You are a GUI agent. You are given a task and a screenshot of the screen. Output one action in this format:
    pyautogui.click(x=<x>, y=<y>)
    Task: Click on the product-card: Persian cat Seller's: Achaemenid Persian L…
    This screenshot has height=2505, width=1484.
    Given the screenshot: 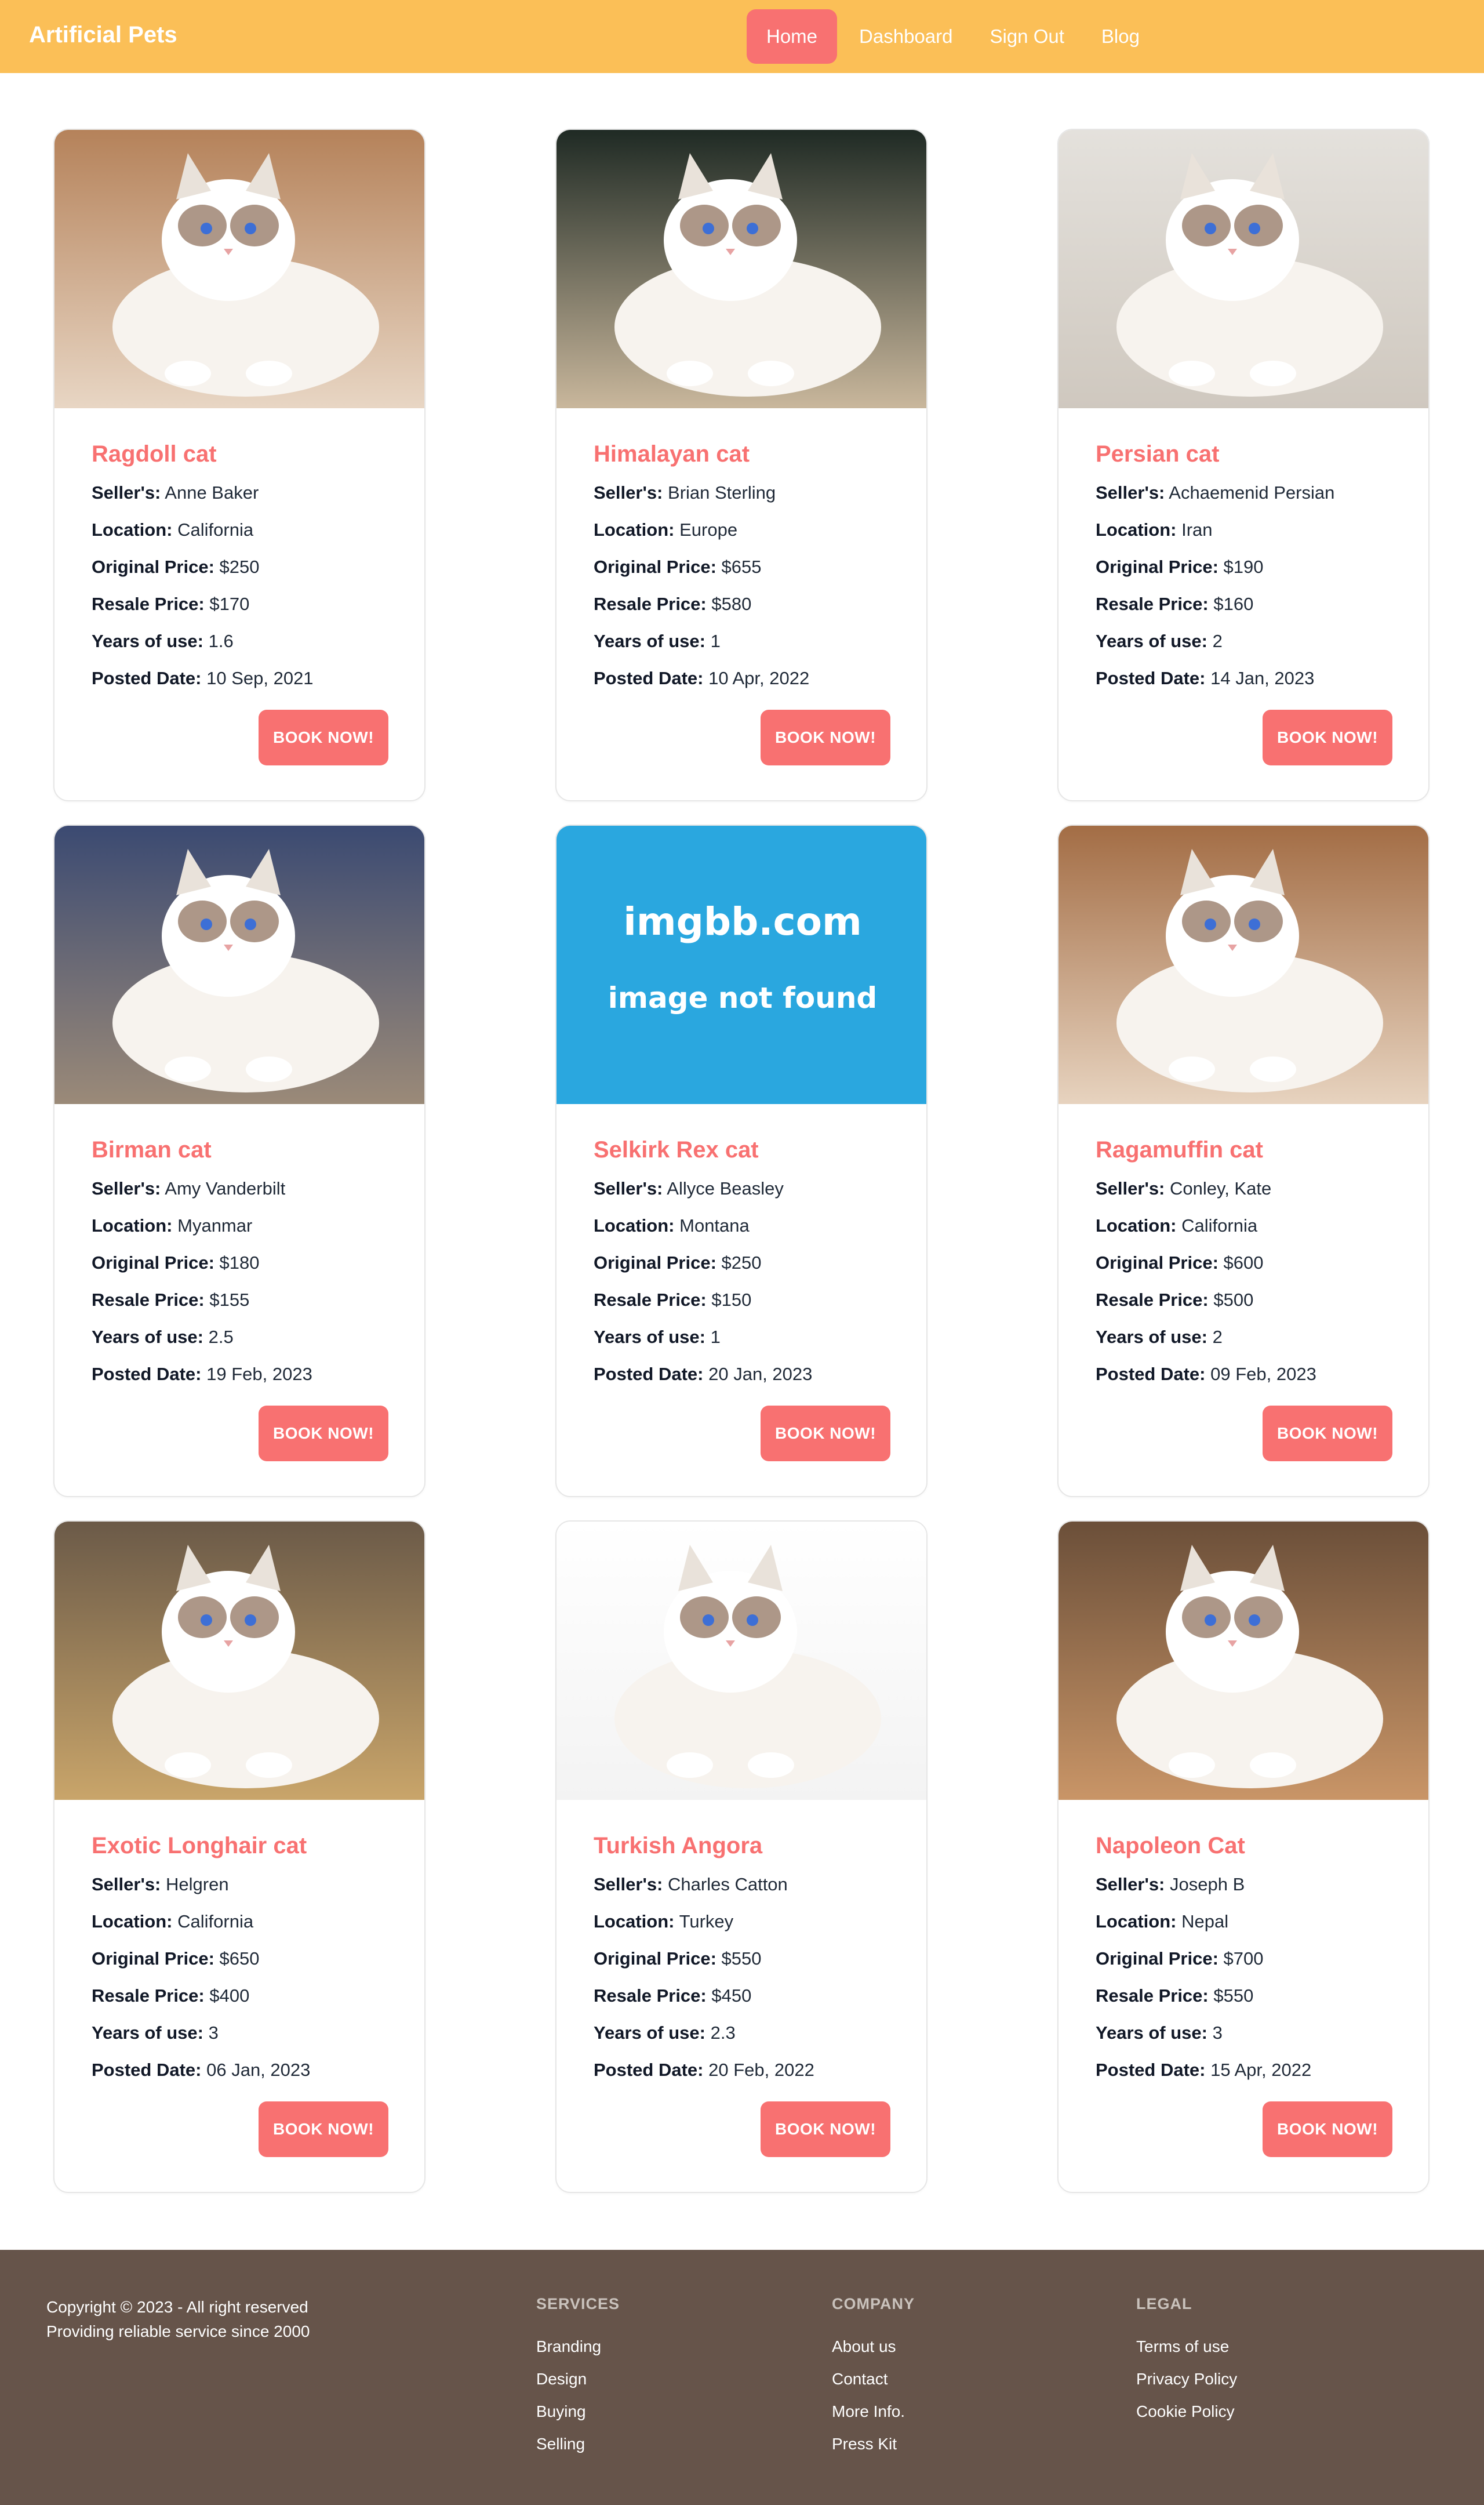 What is the action you would take?
    pyautogui.click(x=1244, y=465)
    